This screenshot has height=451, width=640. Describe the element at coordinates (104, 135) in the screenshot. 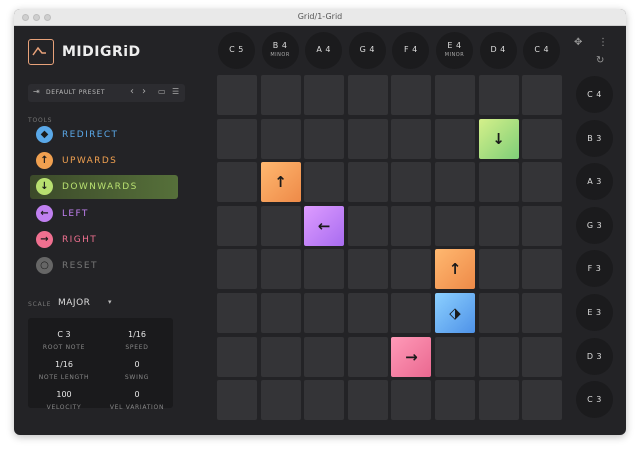

I see `tool-redirect: ◆ REDIRECT` at that location.